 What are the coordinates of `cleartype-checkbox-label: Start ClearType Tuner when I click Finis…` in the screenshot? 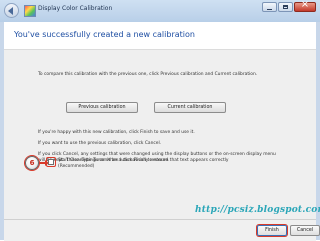 It's located at (158, 164).